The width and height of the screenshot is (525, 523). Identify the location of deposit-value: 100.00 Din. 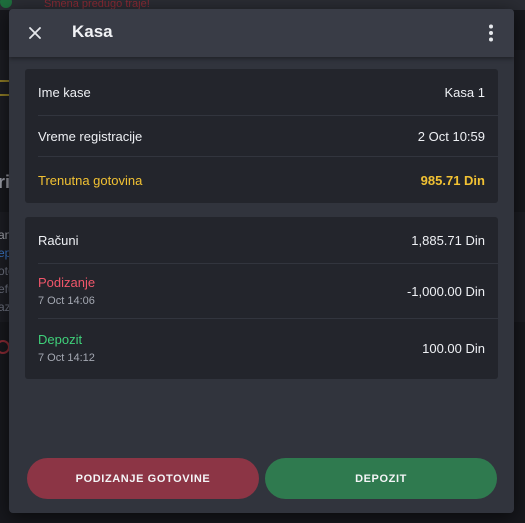
(453, 348).